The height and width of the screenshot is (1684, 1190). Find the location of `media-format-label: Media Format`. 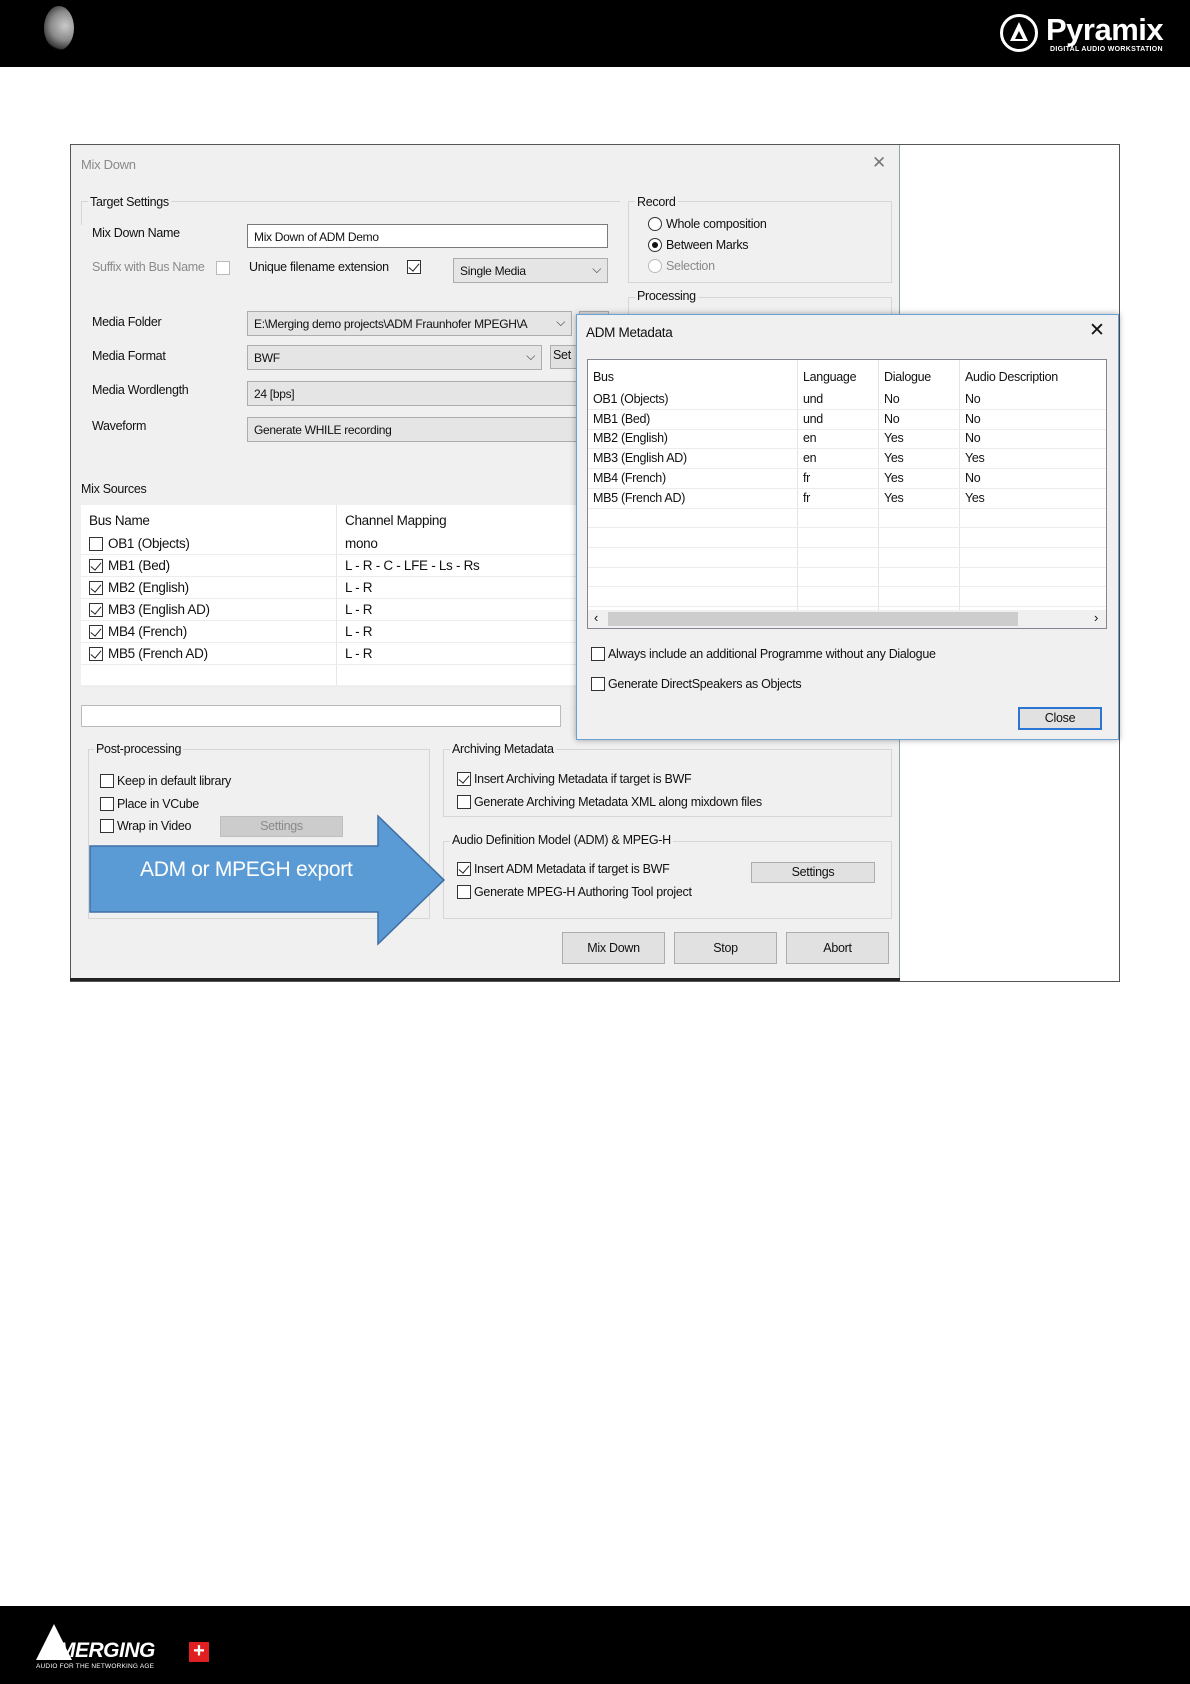

media-format-label: Media Format is located at coordinates (129, 356).